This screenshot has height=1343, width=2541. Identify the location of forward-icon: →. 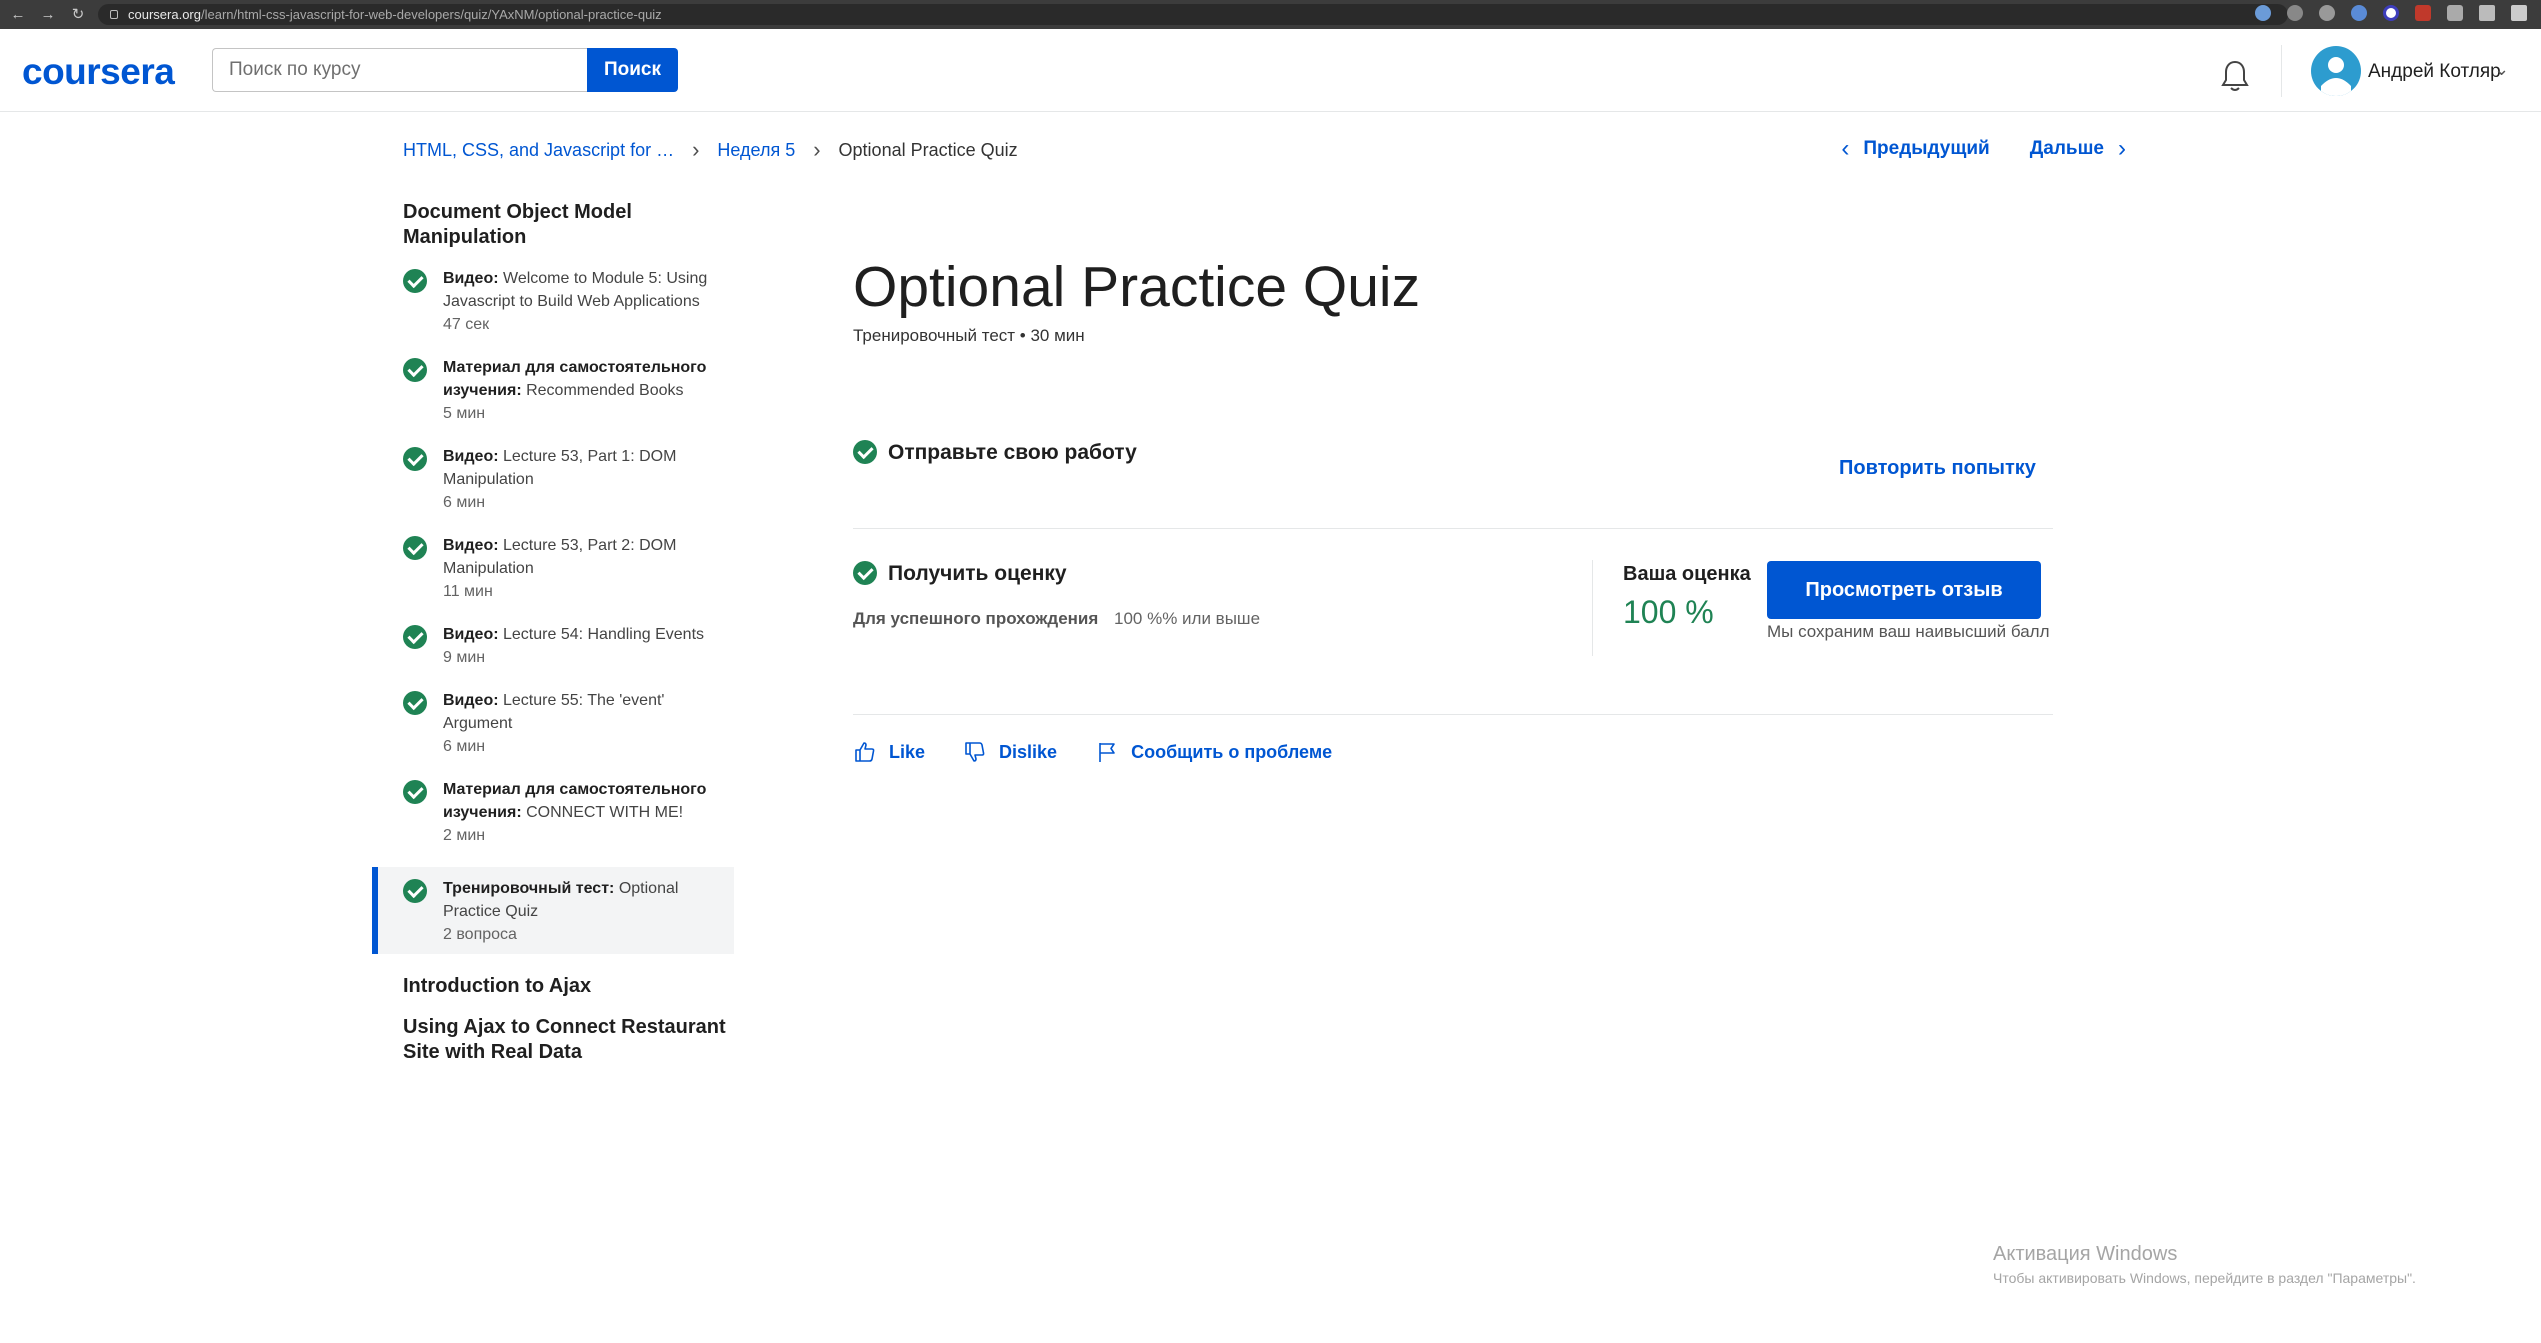
(48, 14).